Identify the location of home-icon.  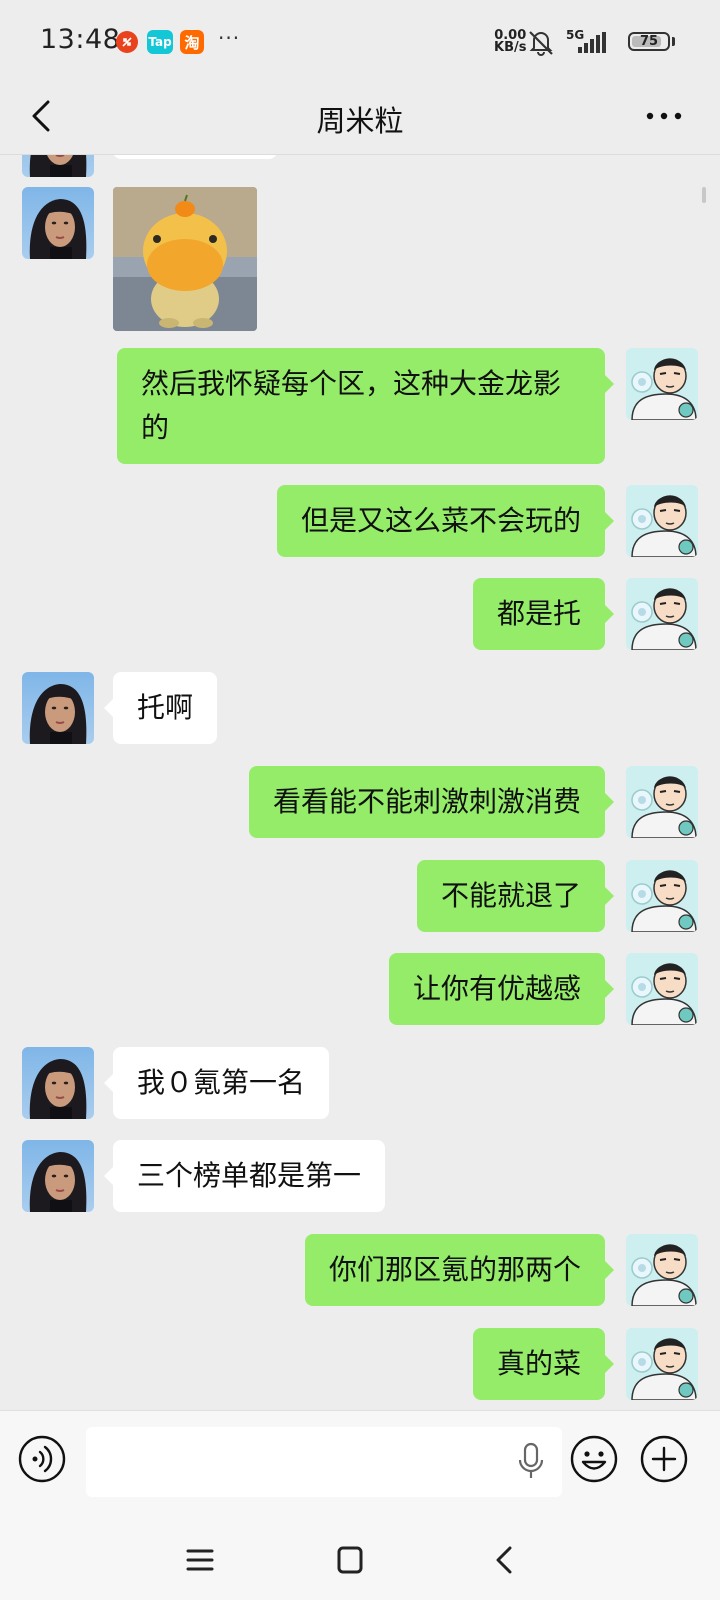
(350, 1560).